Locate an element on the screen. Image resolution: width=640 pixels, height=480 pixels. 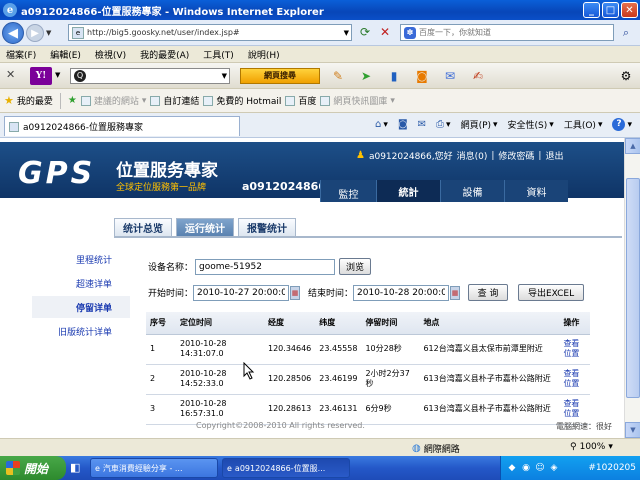
favorite-baidu: 百度 is located at coordinates (300, 100).